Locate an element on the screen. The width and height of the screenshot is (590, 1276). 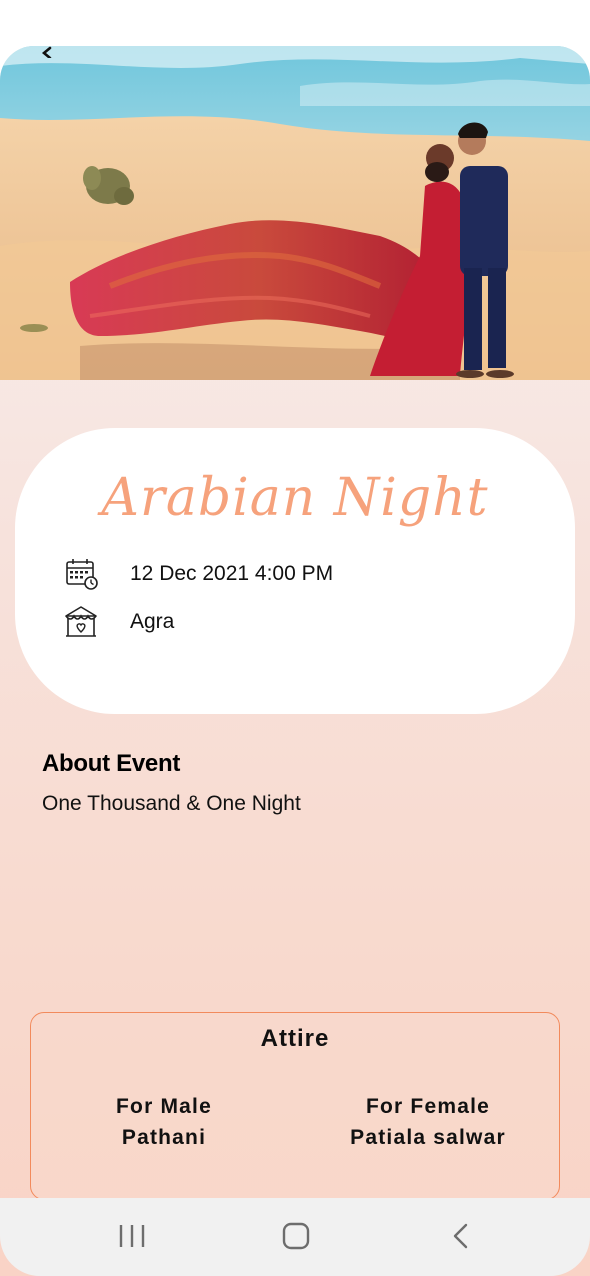
event-title: Arabian Night is located at coordinates (295, 498).